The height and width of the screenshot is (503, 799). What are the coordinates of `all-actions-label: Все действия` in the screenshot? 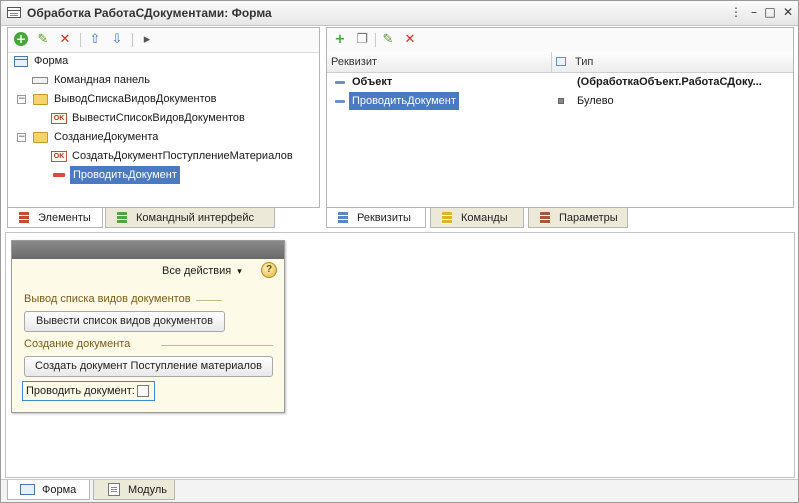 It's located at (197, 271).